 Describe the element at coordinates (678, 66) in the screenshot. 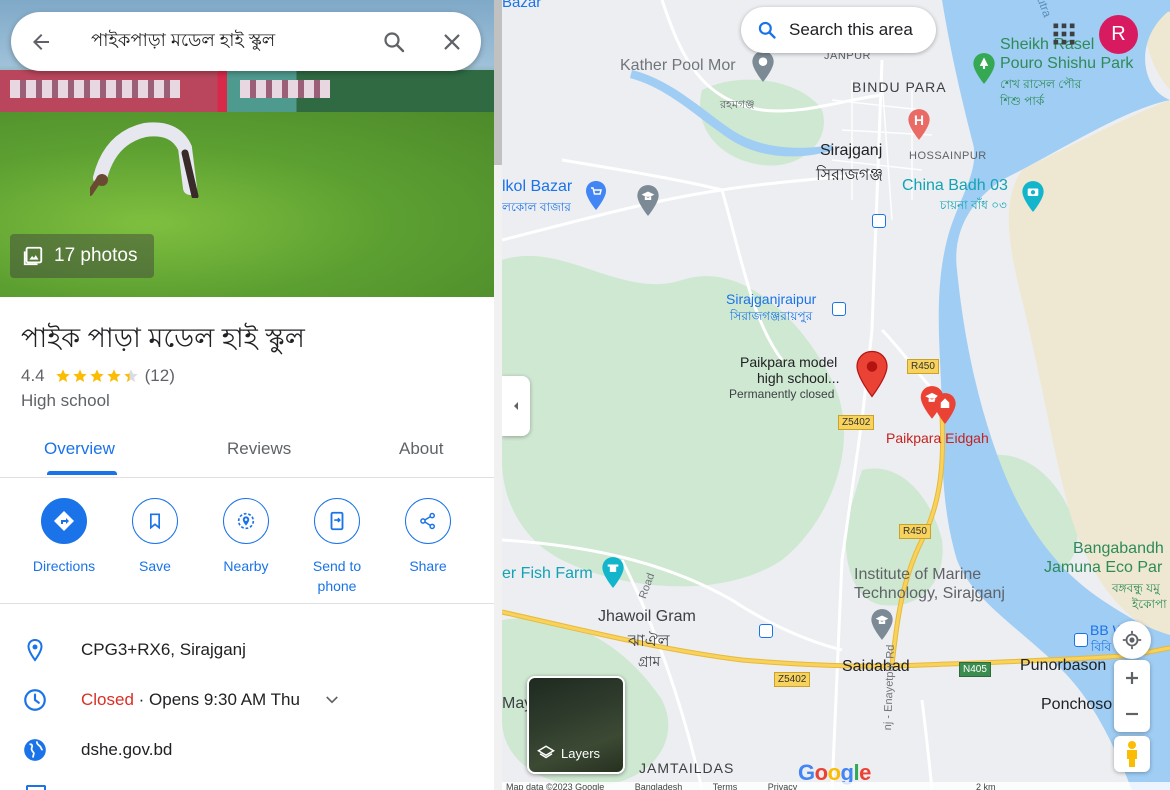

I see `map-label: Kather Pool Mor` at that location.